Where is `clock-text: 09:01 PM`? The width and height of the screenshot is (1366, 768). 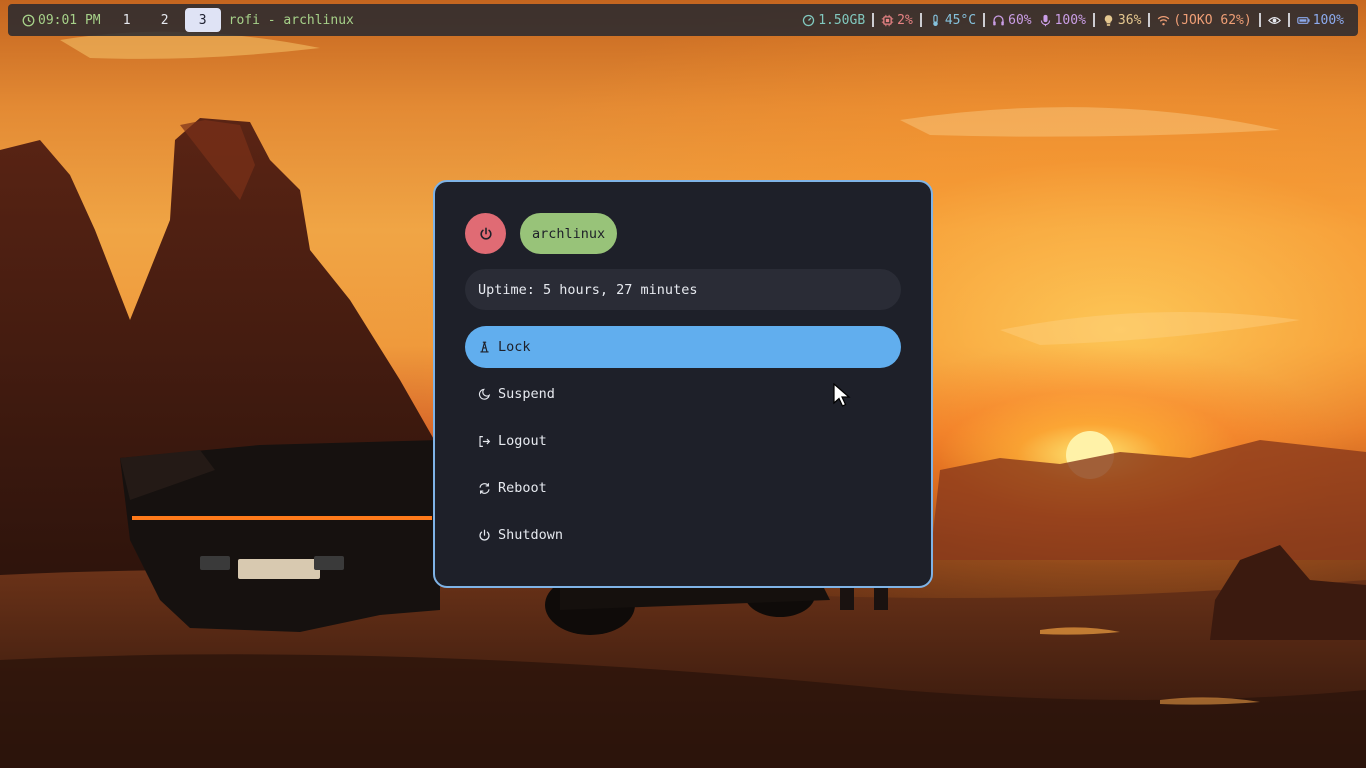 clock-text: 09:01 PM is located at coordinates (69, 20).